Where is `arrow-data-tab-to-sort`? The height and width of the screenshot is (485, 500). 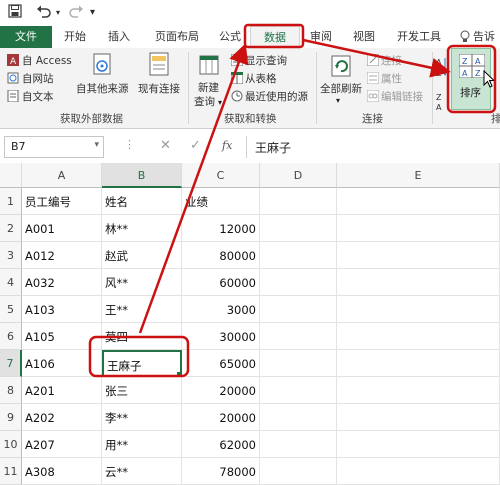 arrow-data-tab-to-sort is located at coordinates (376, 58).